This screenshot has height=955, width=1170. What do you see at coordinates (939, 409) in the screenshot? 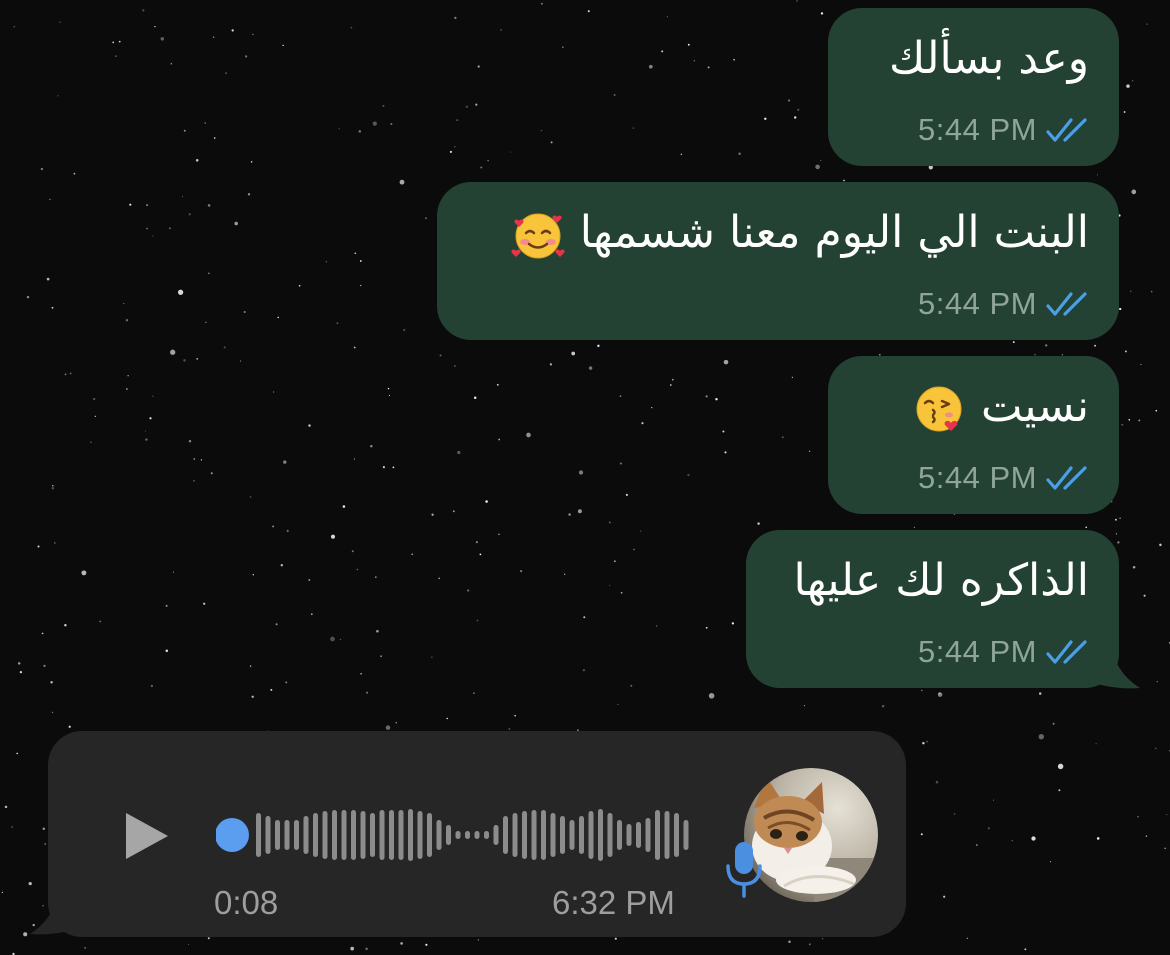
I see `face-blowing-kiss-emoji` at bounding box center [939, 409].